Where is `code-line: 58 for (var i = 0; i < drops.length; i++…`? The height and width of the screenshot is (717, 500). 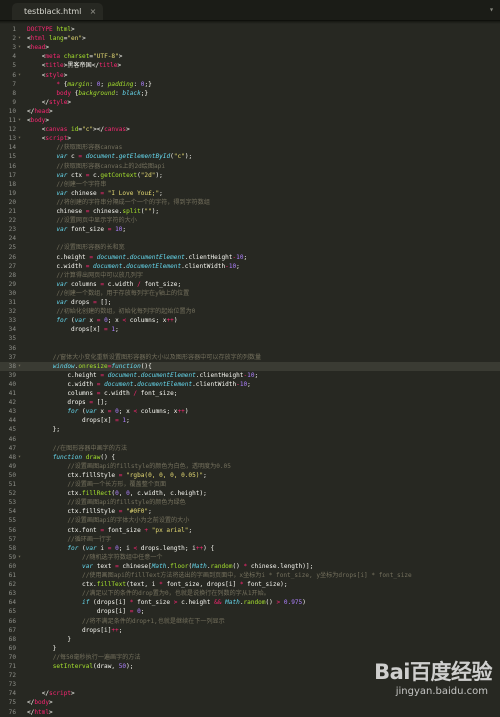
code-line: 58 for (var i = 0; i < drops.length; i++… is located at coordinates (250, 548).